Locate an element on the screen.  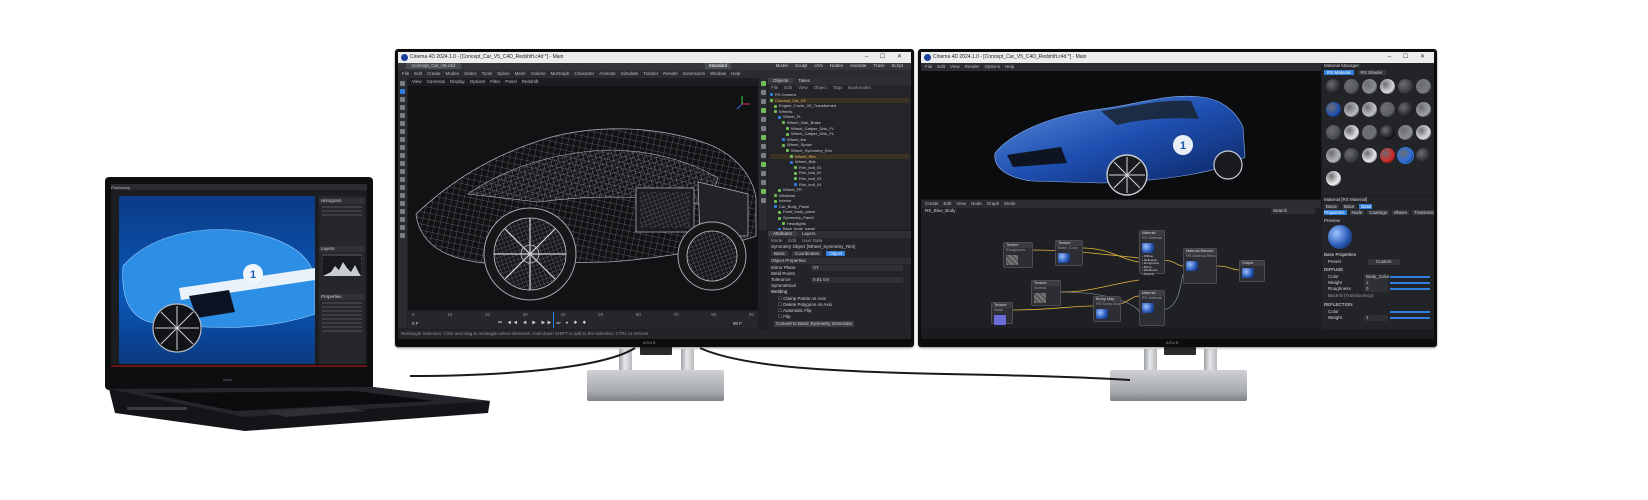
object-menu-file: File is located at coordinates (774, 87).